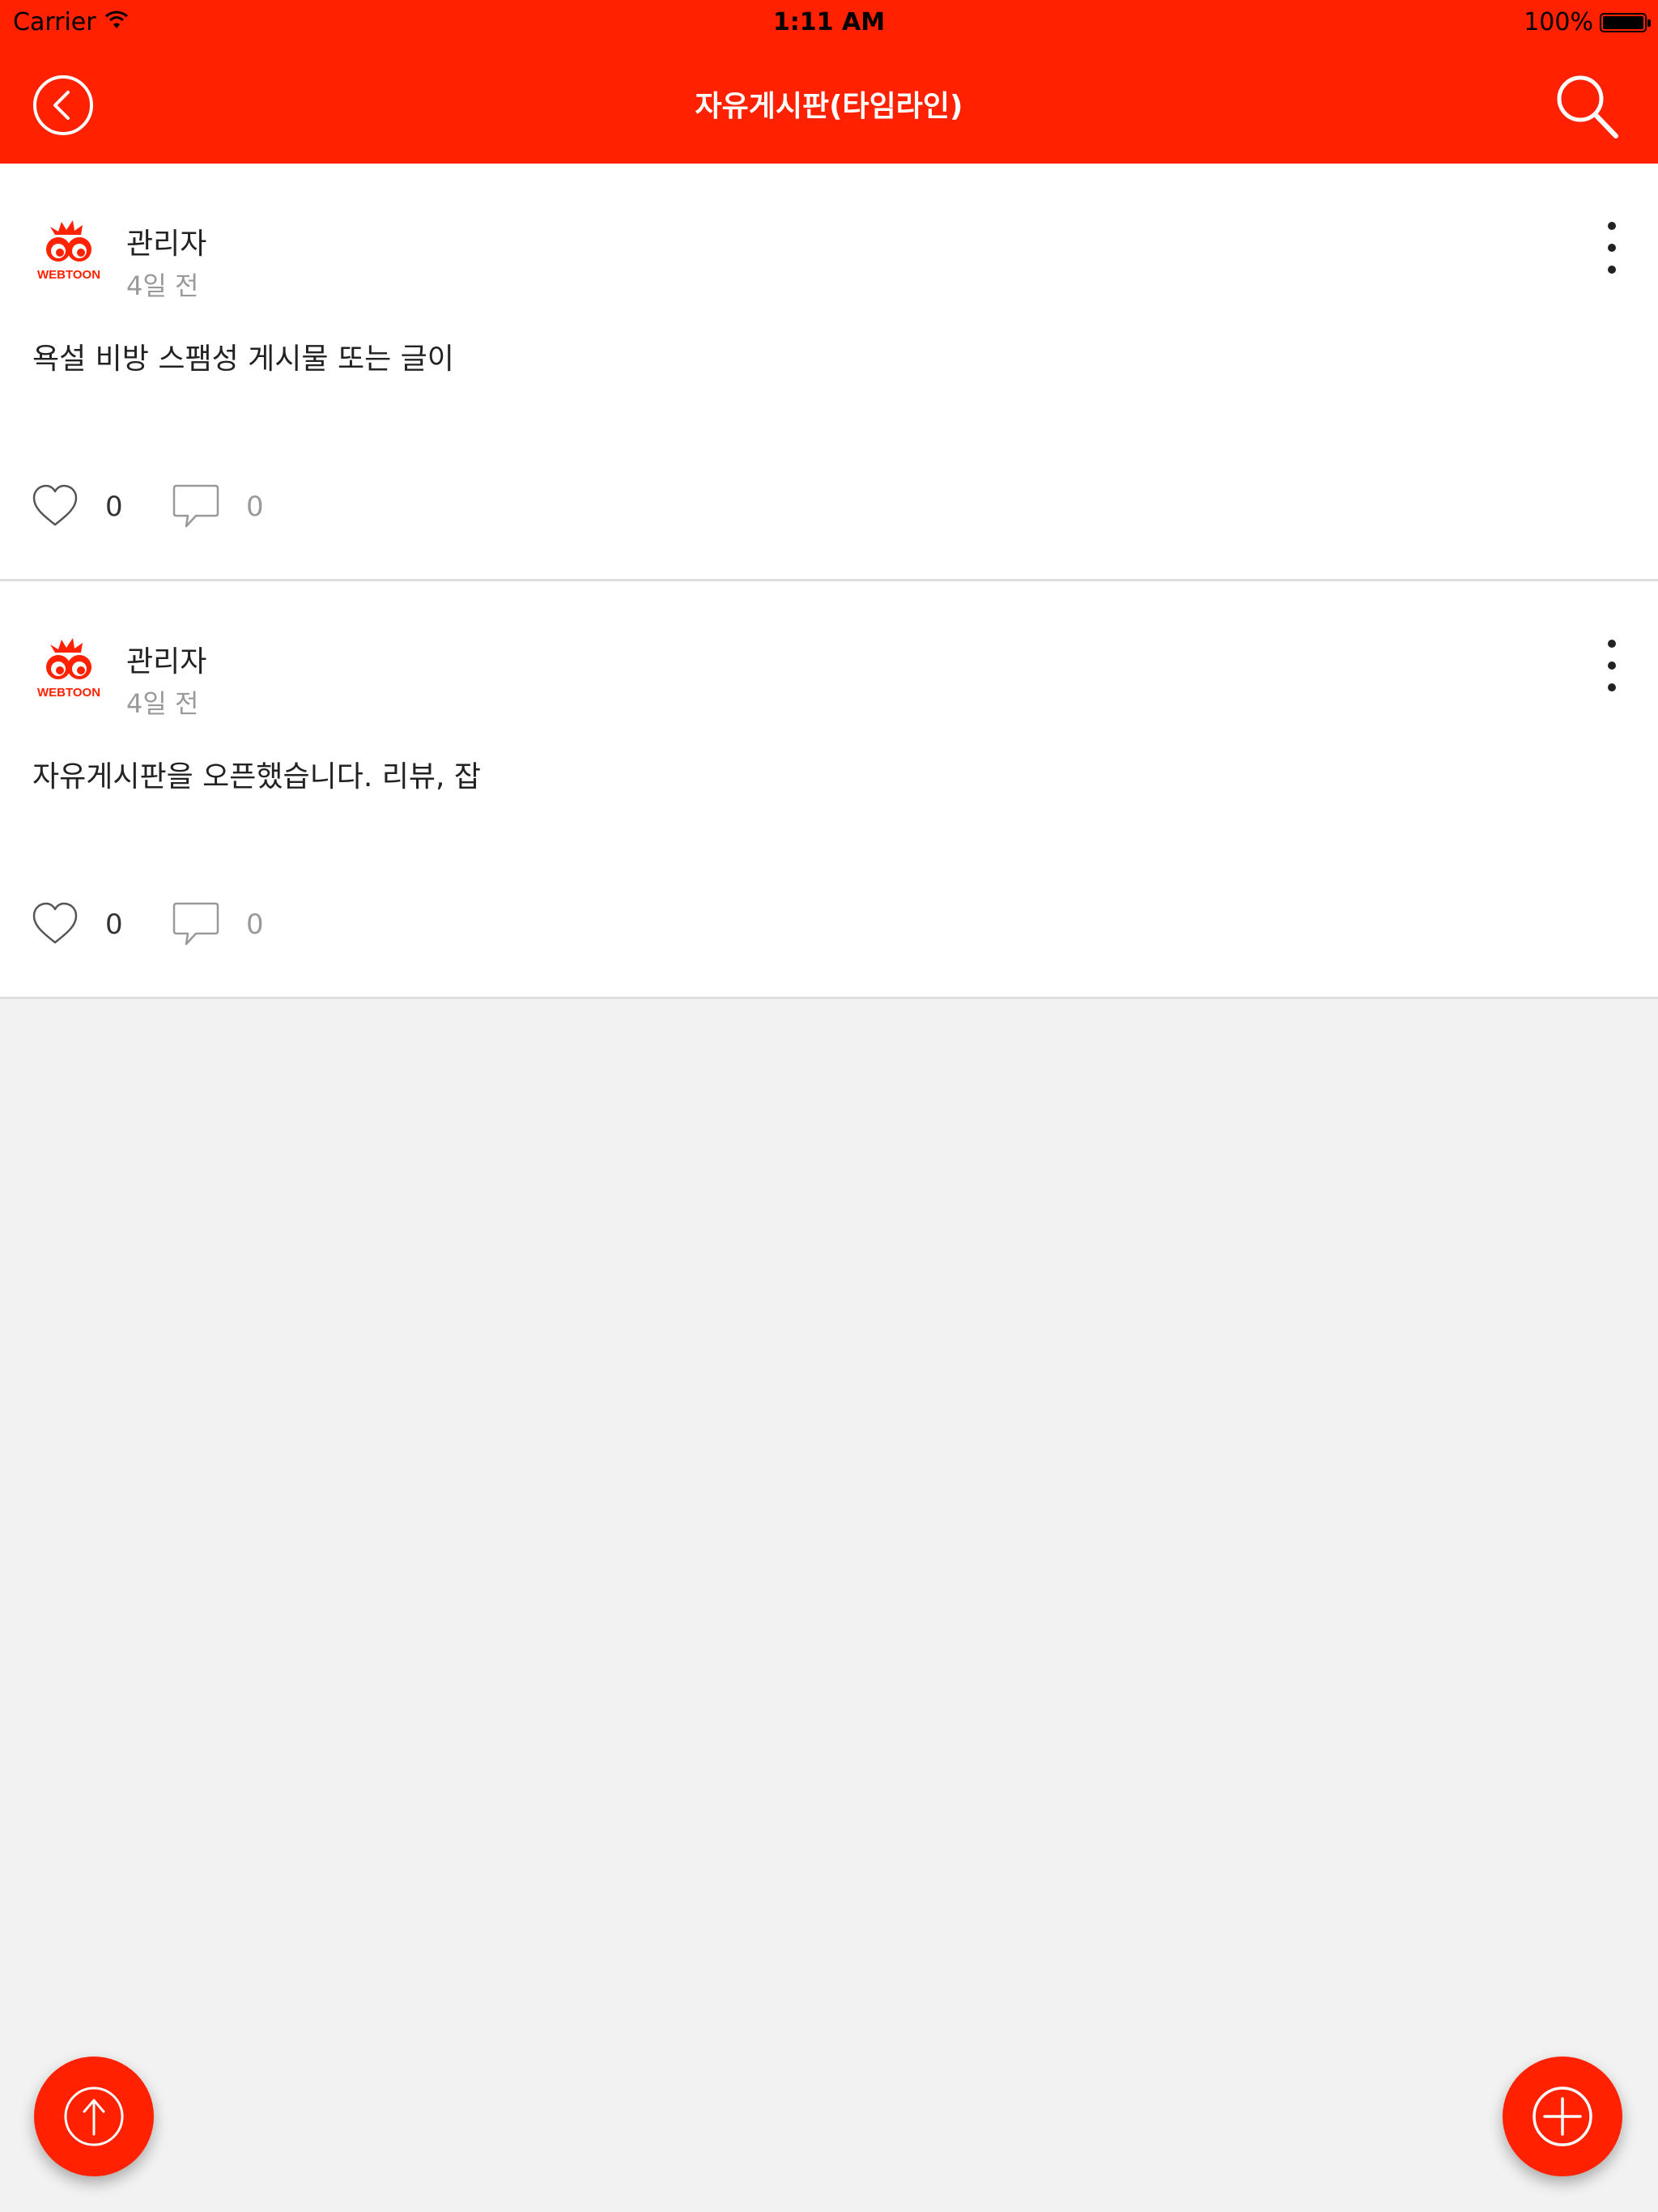 This screenshot has width=1658, height=2212. I want to click on search-button, so click(1587, 107).